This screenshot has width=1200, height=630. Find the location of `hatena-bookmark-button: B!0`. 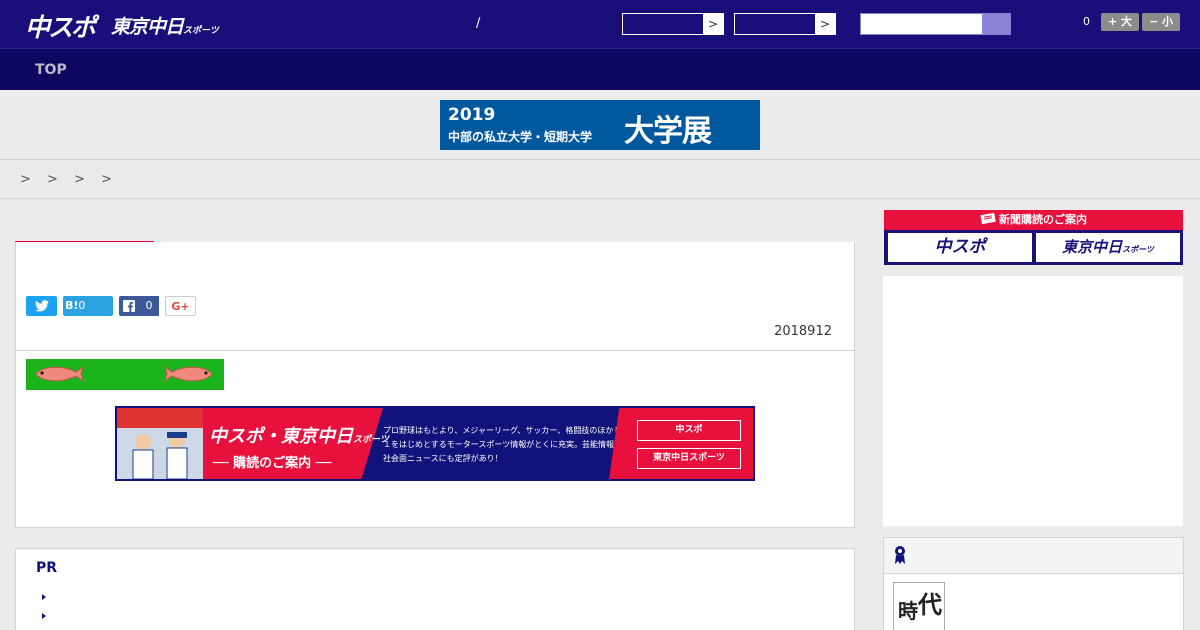

hatena-bookmark-button: B!0 is located at coordinates (88, 306).